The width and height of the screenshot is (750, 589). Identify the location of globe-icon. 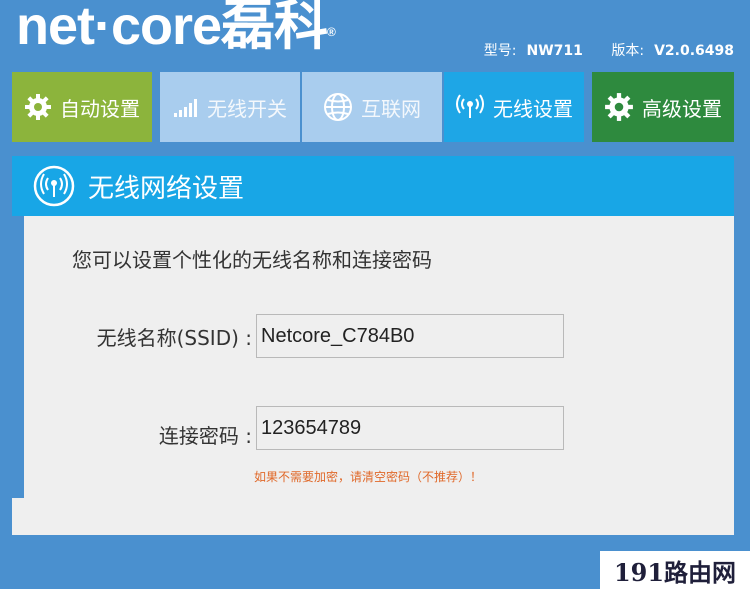
(338, 107).